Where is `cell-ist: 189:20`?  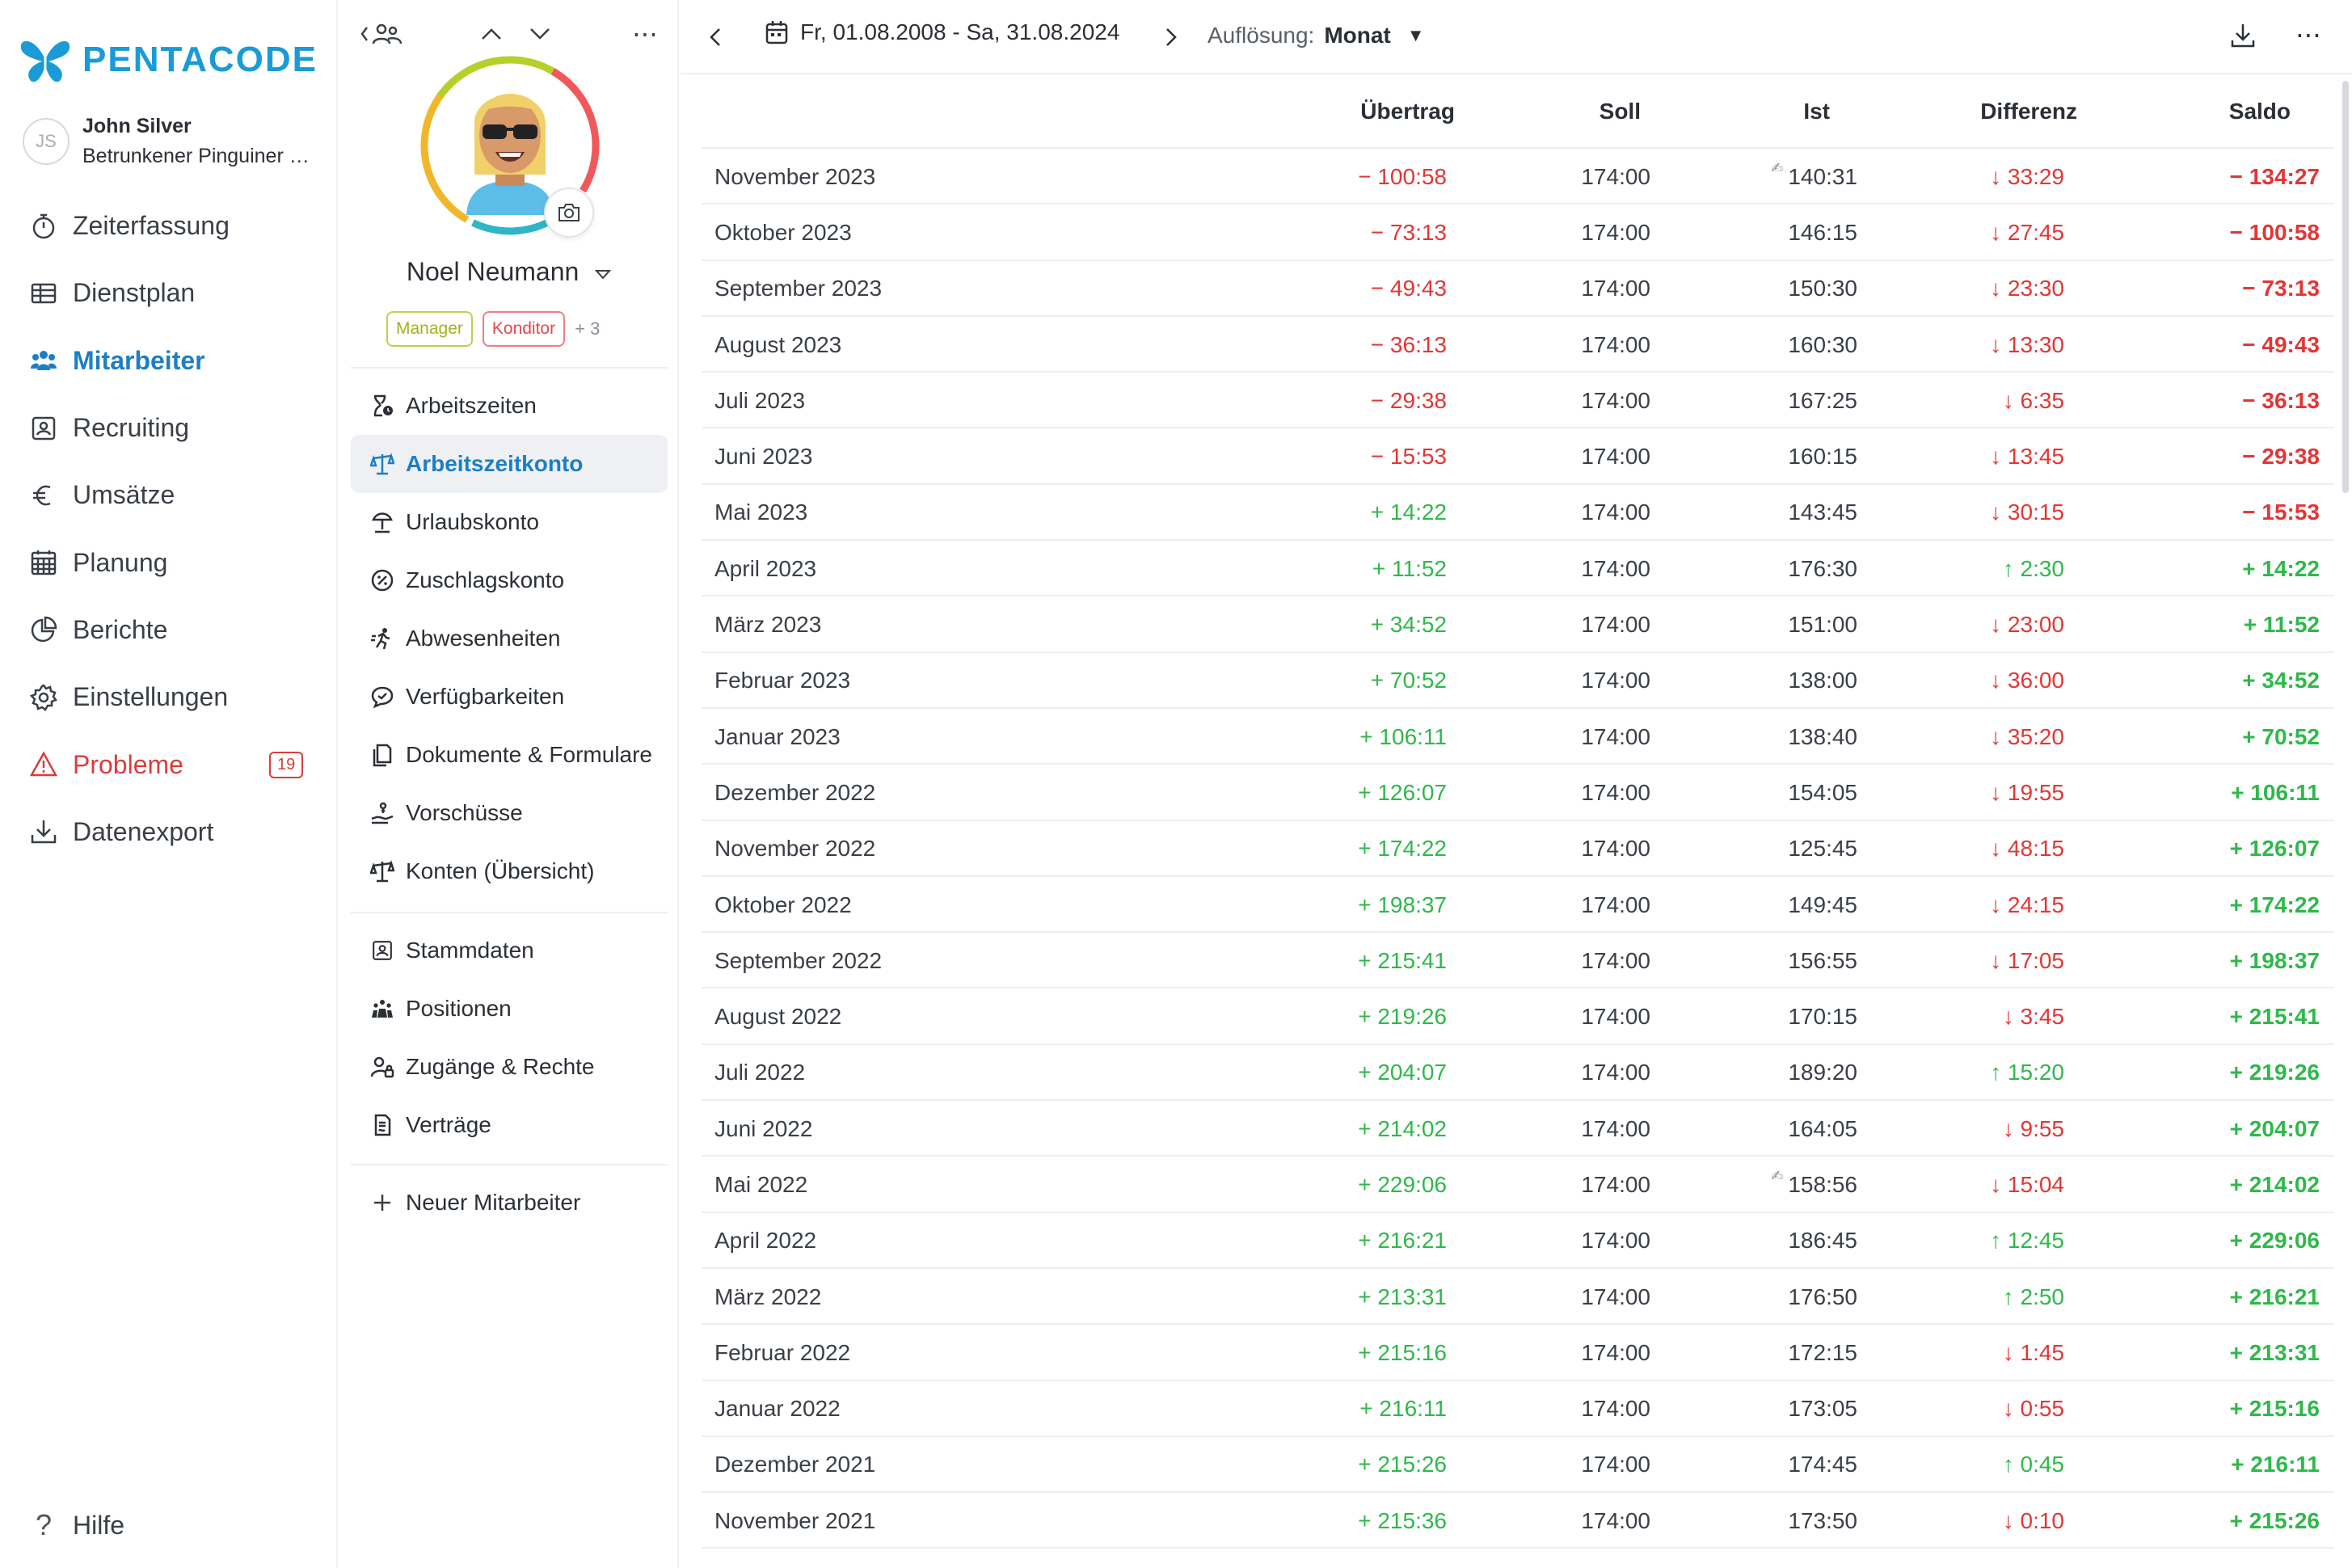 cell-ist: 189:20 is located at coordinates (1822, 1073).